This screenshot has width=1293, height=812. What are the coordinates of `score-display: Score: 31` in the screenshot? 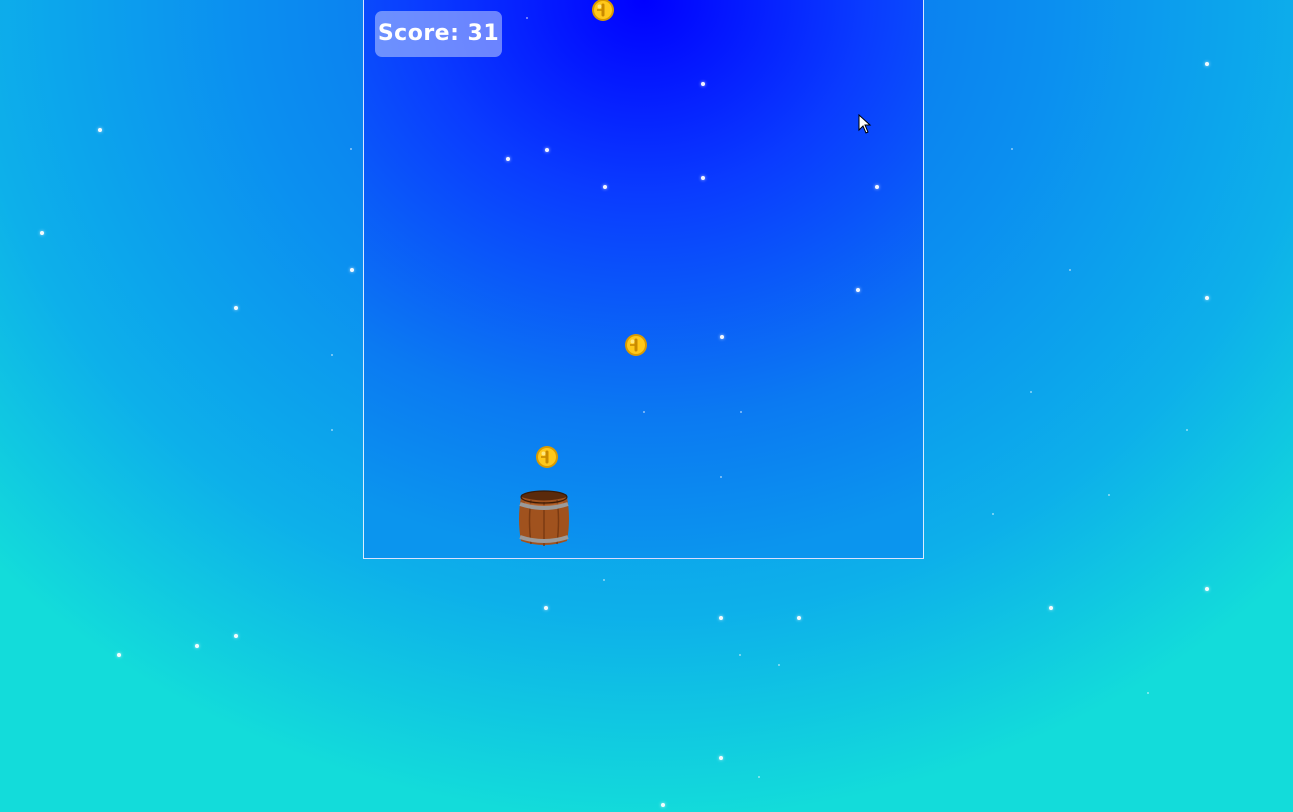 It's located at (438, 34).